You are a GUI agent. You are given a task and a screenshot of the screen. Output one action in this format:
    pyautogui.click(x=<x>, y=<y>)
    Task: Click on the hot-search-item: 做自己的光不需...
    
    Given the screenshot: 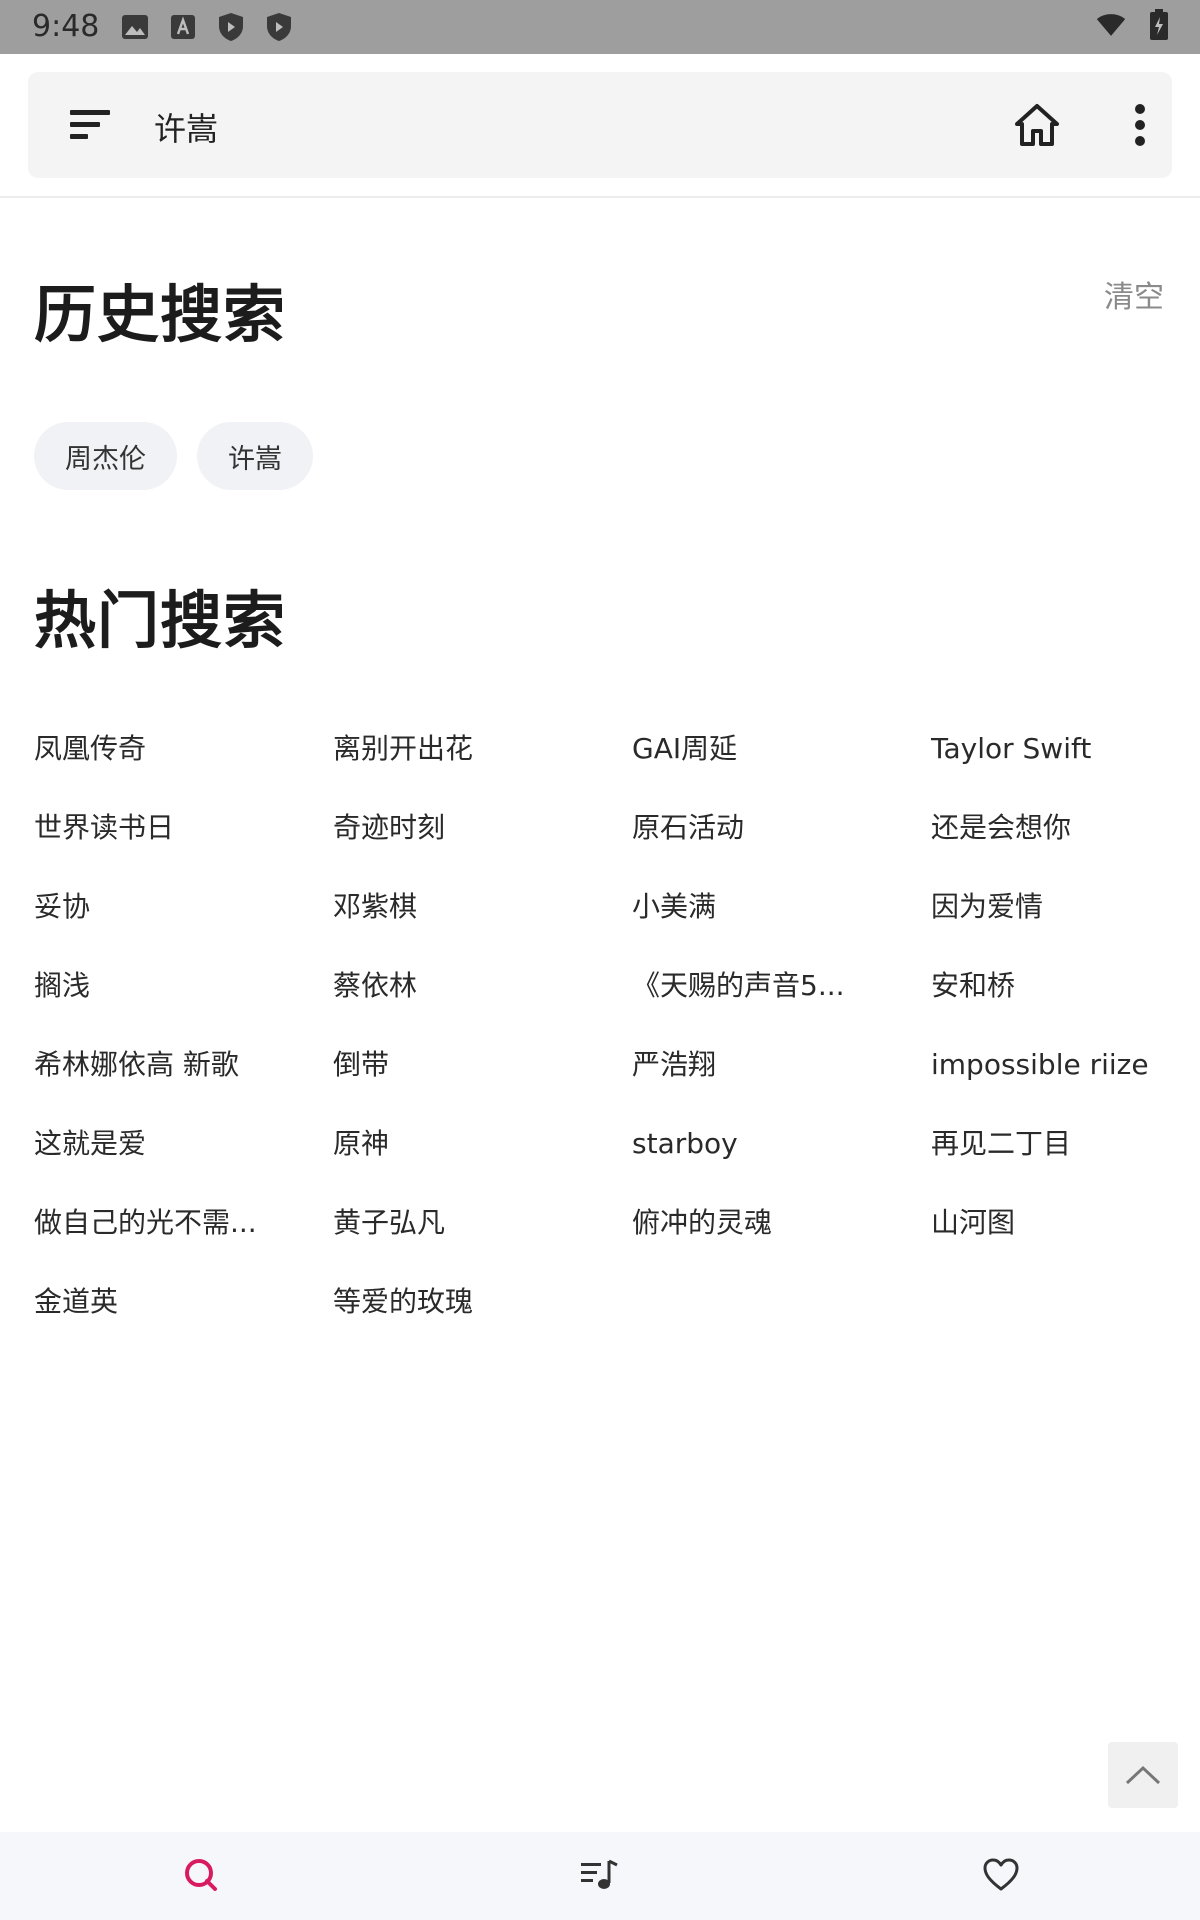 What is the action you would take?
    pyautogui.click(x=183, y=1233)
    